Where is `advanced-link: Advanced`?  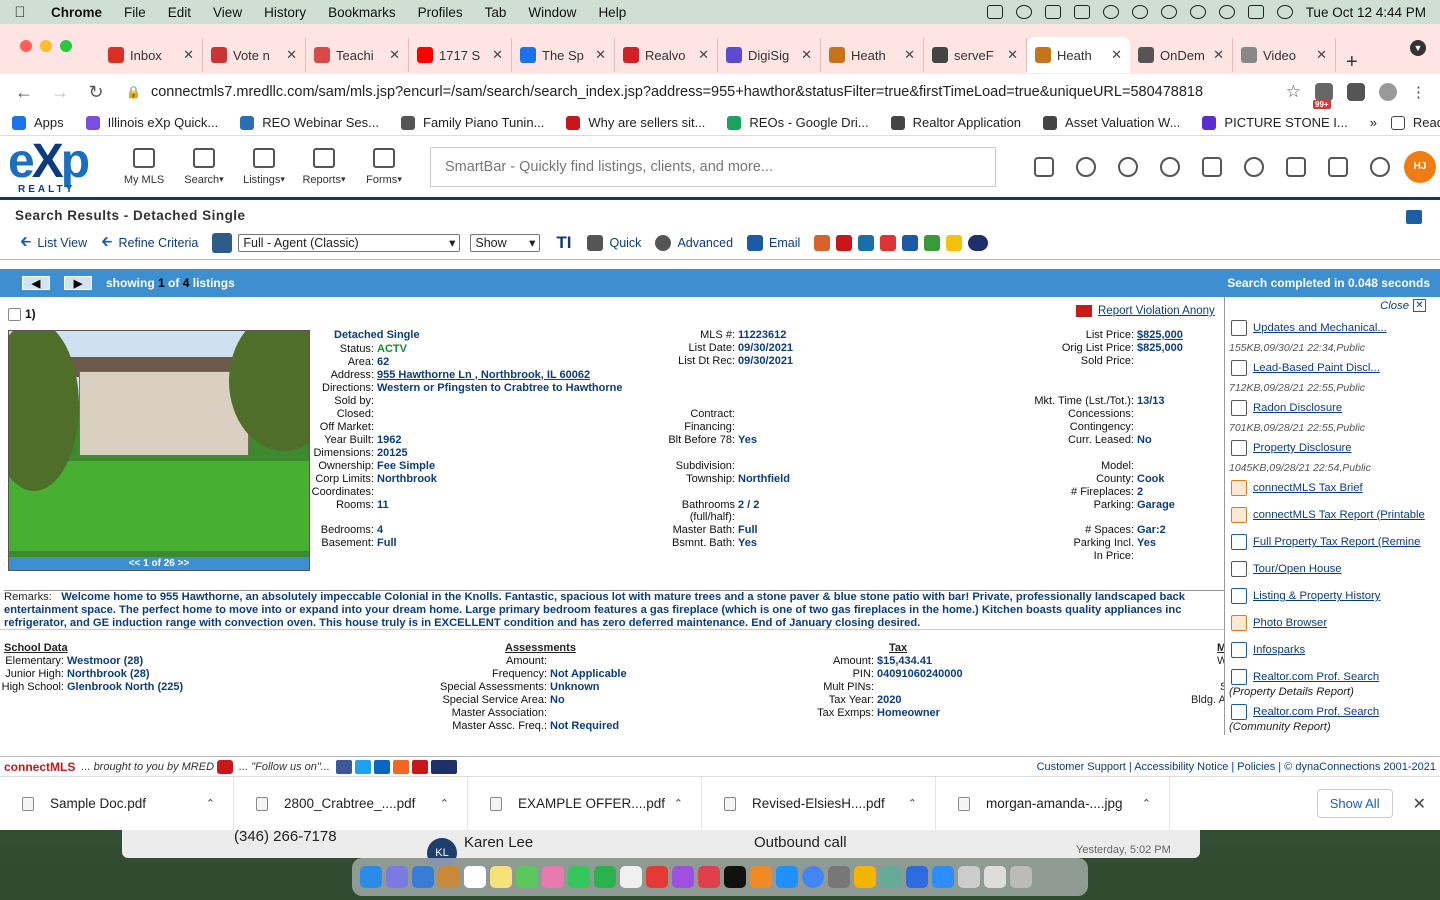
advanced-link: Advanced is located at coordinates (694, 242).